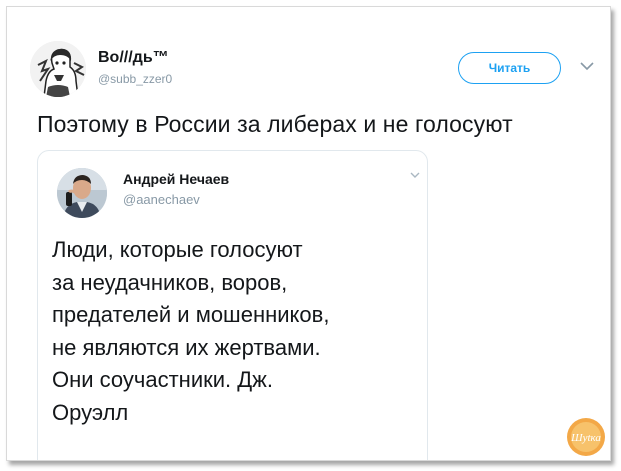 Image resolution: width=621 pixels, height=471 pixels. I want to click on quoted-text-line: Они соучастники. Дж., so click(162, 379).